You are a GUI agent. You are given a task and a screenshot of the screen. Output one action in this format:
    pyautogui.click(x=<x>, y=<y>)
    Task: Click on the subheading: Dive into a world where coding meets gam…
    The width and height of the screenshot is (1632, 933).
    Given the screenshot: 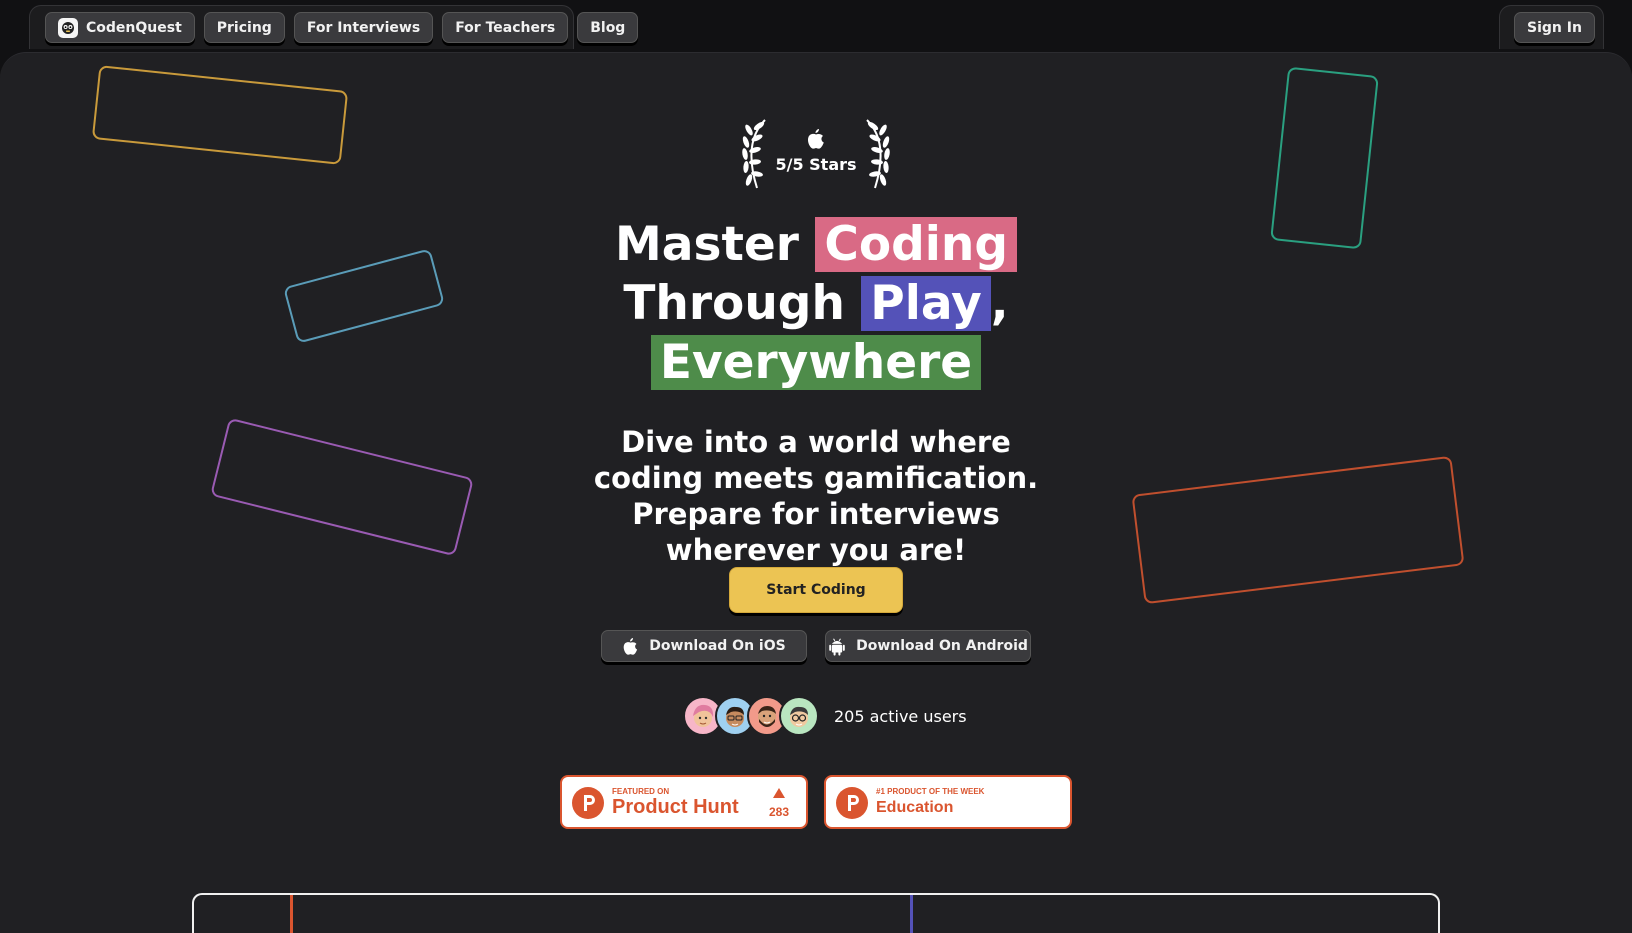 What is the action you would take?
    pyautogui.click(x=816, y=496)
    